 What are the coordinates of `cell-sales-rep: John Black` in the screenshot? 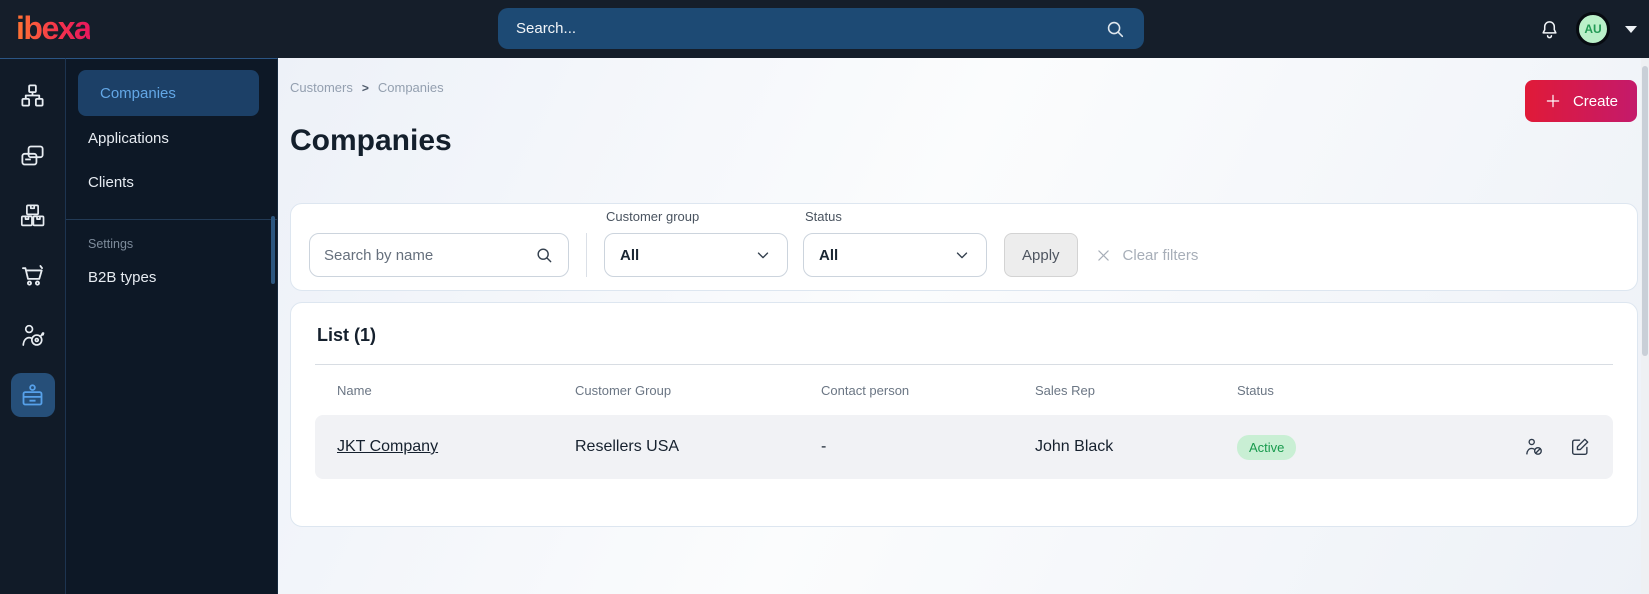 It's located at (1074, 446).